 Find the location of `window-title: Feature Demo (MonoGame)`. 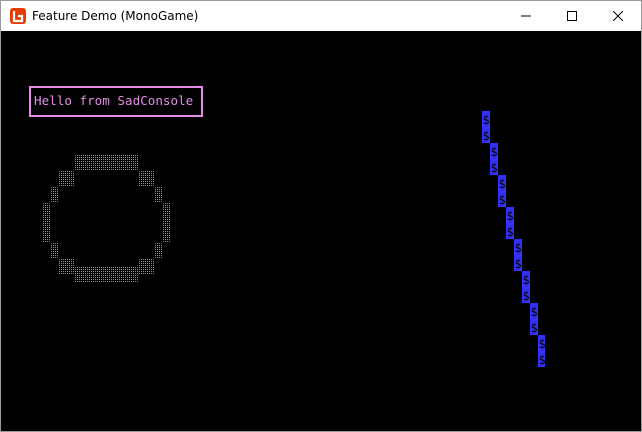

window-title: Feature Demo (MonoGame) is located at coordinates (115, 16).